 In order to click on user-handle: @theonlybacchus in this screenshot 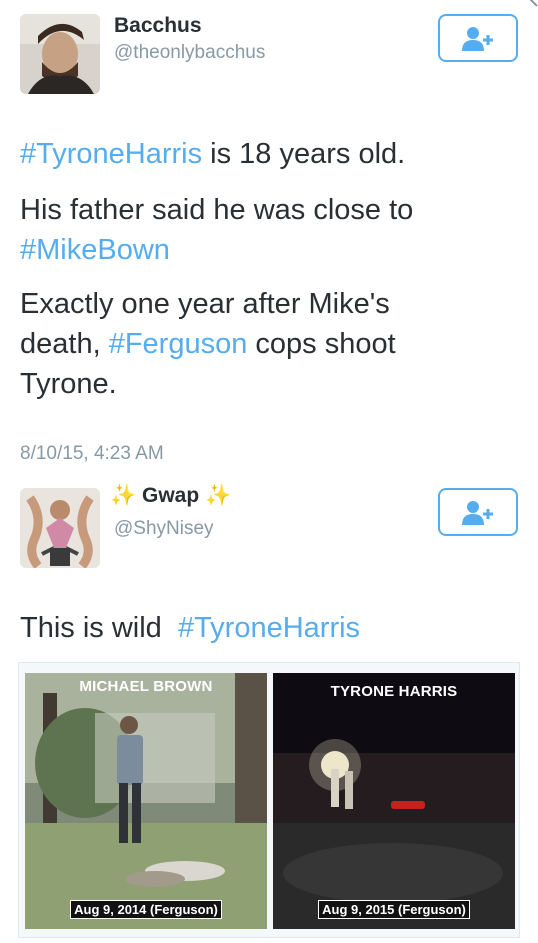, I will do `click(189, 53)`.